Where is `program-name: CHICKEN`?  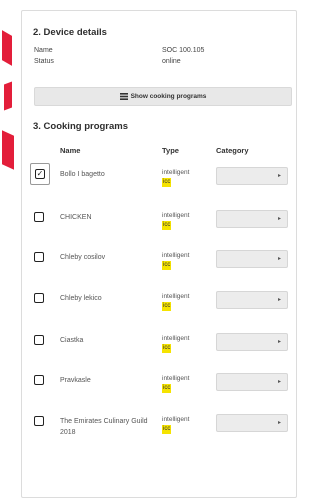 program-name: CHICKEN is located at coordinates (76, 217).